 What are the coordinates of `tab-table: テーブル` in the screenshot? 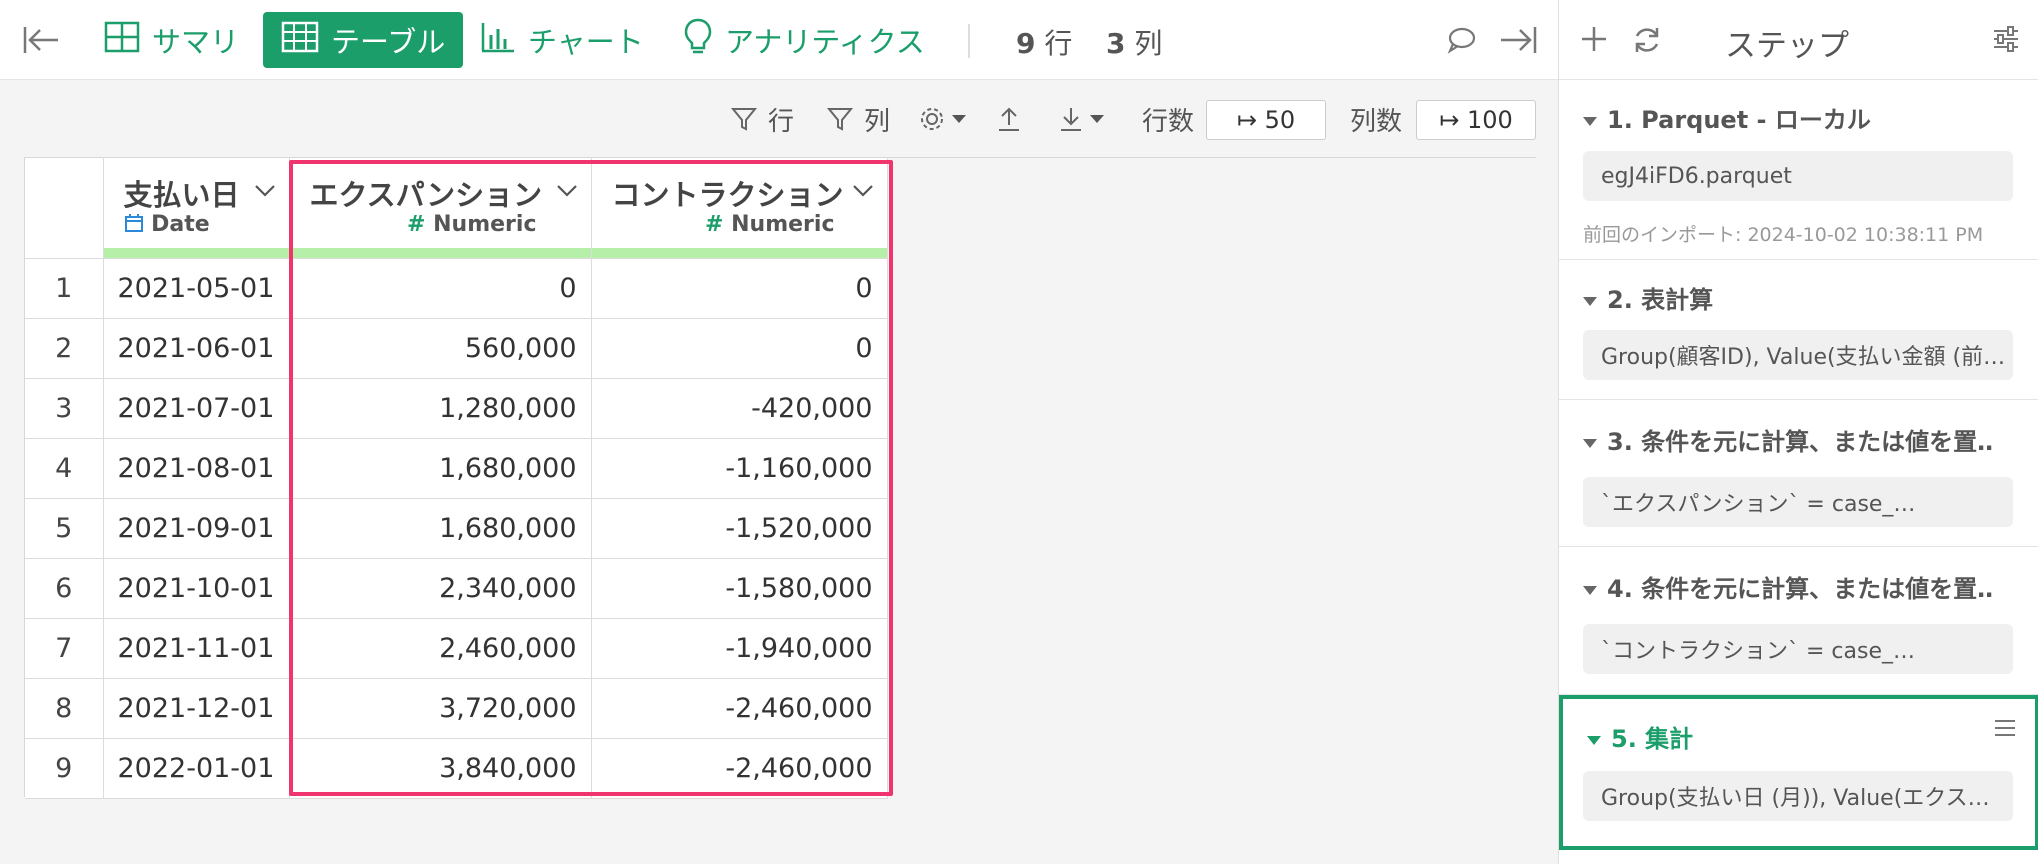 It's located at (363, 40).